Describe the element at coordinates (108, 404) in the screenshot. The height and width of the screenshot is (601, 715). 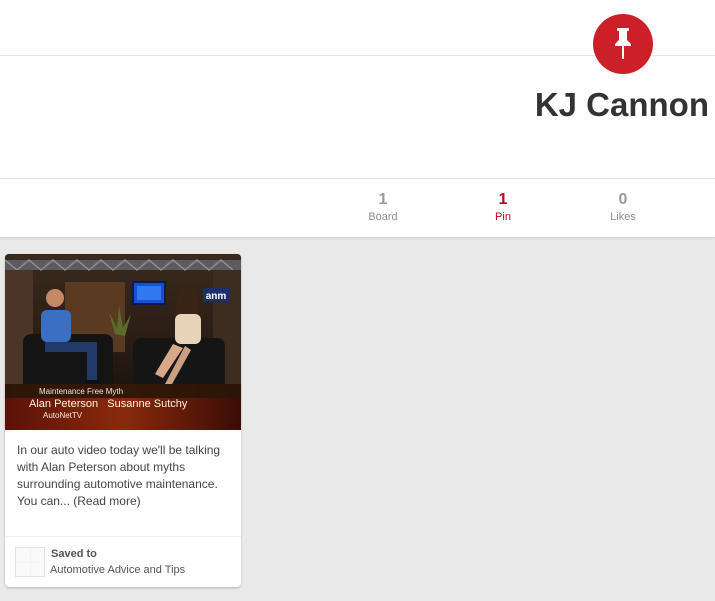
I see `caption-line-2: Alan Peterson Susanne Sutchy` at that location.